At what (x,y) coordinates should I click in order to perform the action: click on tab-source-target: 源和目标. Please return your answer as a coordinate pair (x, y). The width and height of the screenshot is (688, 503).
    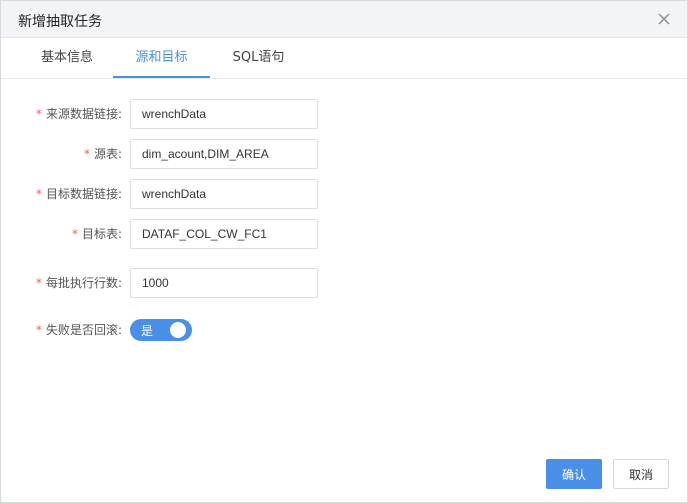
    Looking at the image, I should click on (161, 59).